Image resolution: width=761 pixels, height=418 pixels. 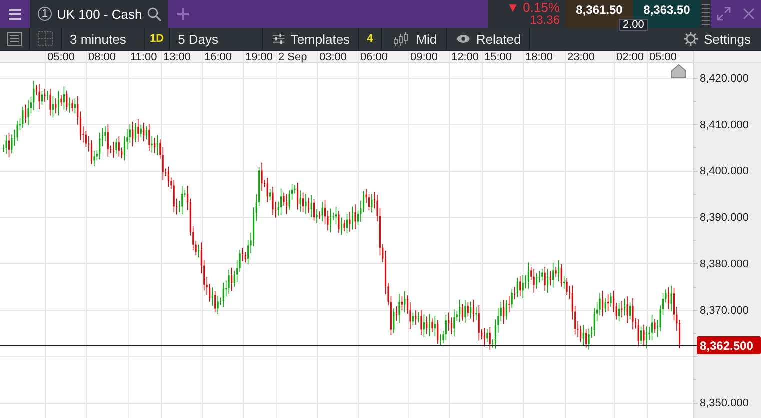 I want to click on time-label: 18:00, so click(x=540, y=58).